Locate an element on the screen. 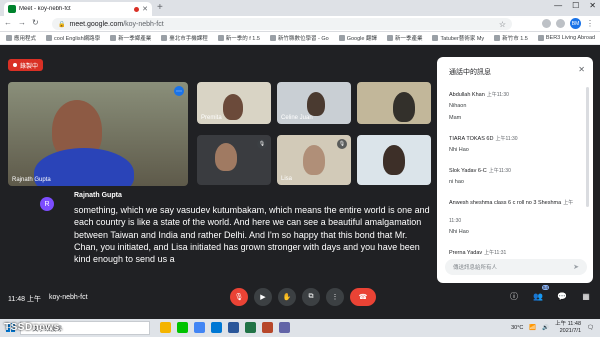 The width and height of the screenshot is (600, 337). taskbar-time: 上午 11:48 is located at coordinates (568, 324).